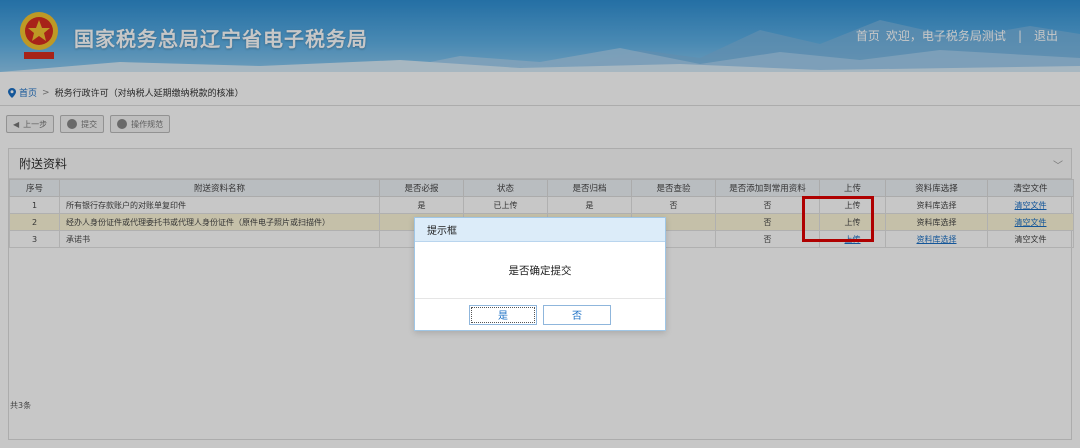  I want to click on confirm-dialog: 提示框 是否确定提交 是 否, so click(540, 274).